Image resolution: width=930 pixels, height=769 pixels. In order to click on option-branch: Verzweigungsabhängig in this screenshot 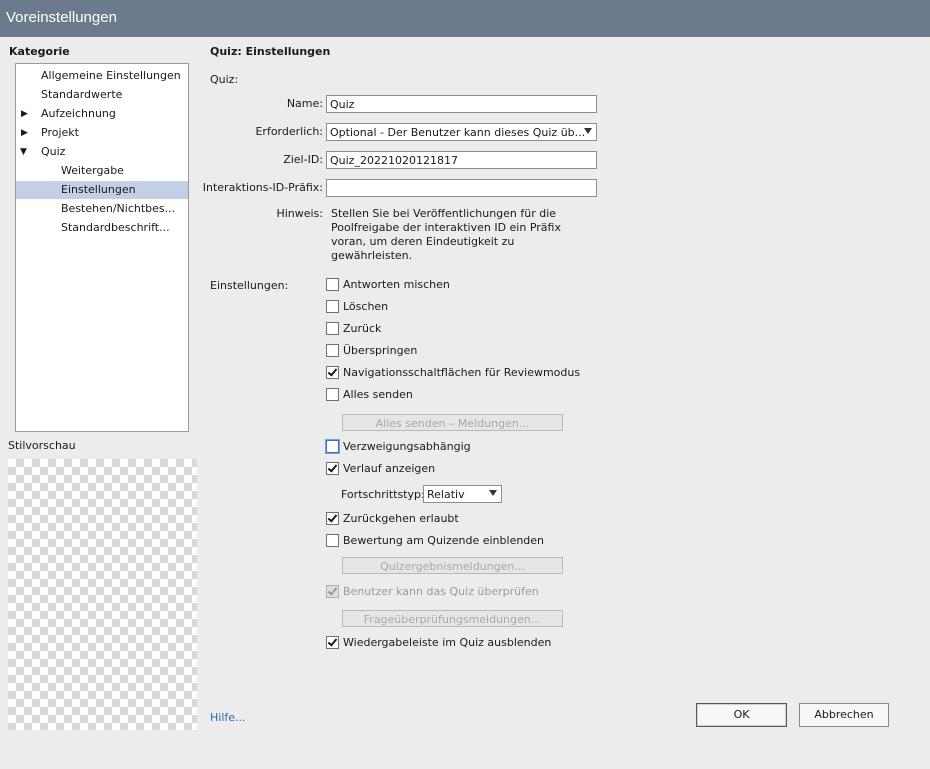, I will do `click(398, 447)`.